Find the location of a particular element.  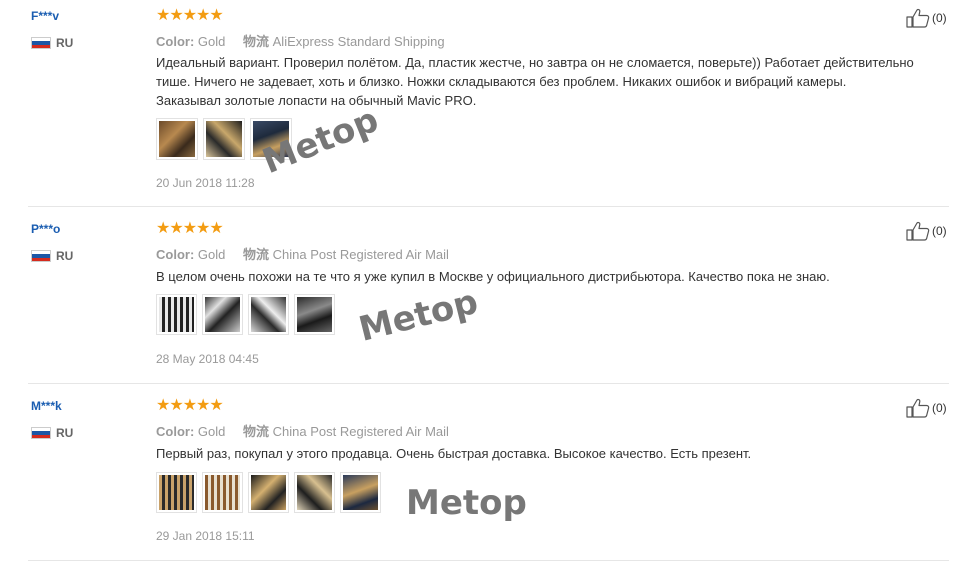

review-date: 29 Jan 2018 15:11 is located at coordinates (205, 536).